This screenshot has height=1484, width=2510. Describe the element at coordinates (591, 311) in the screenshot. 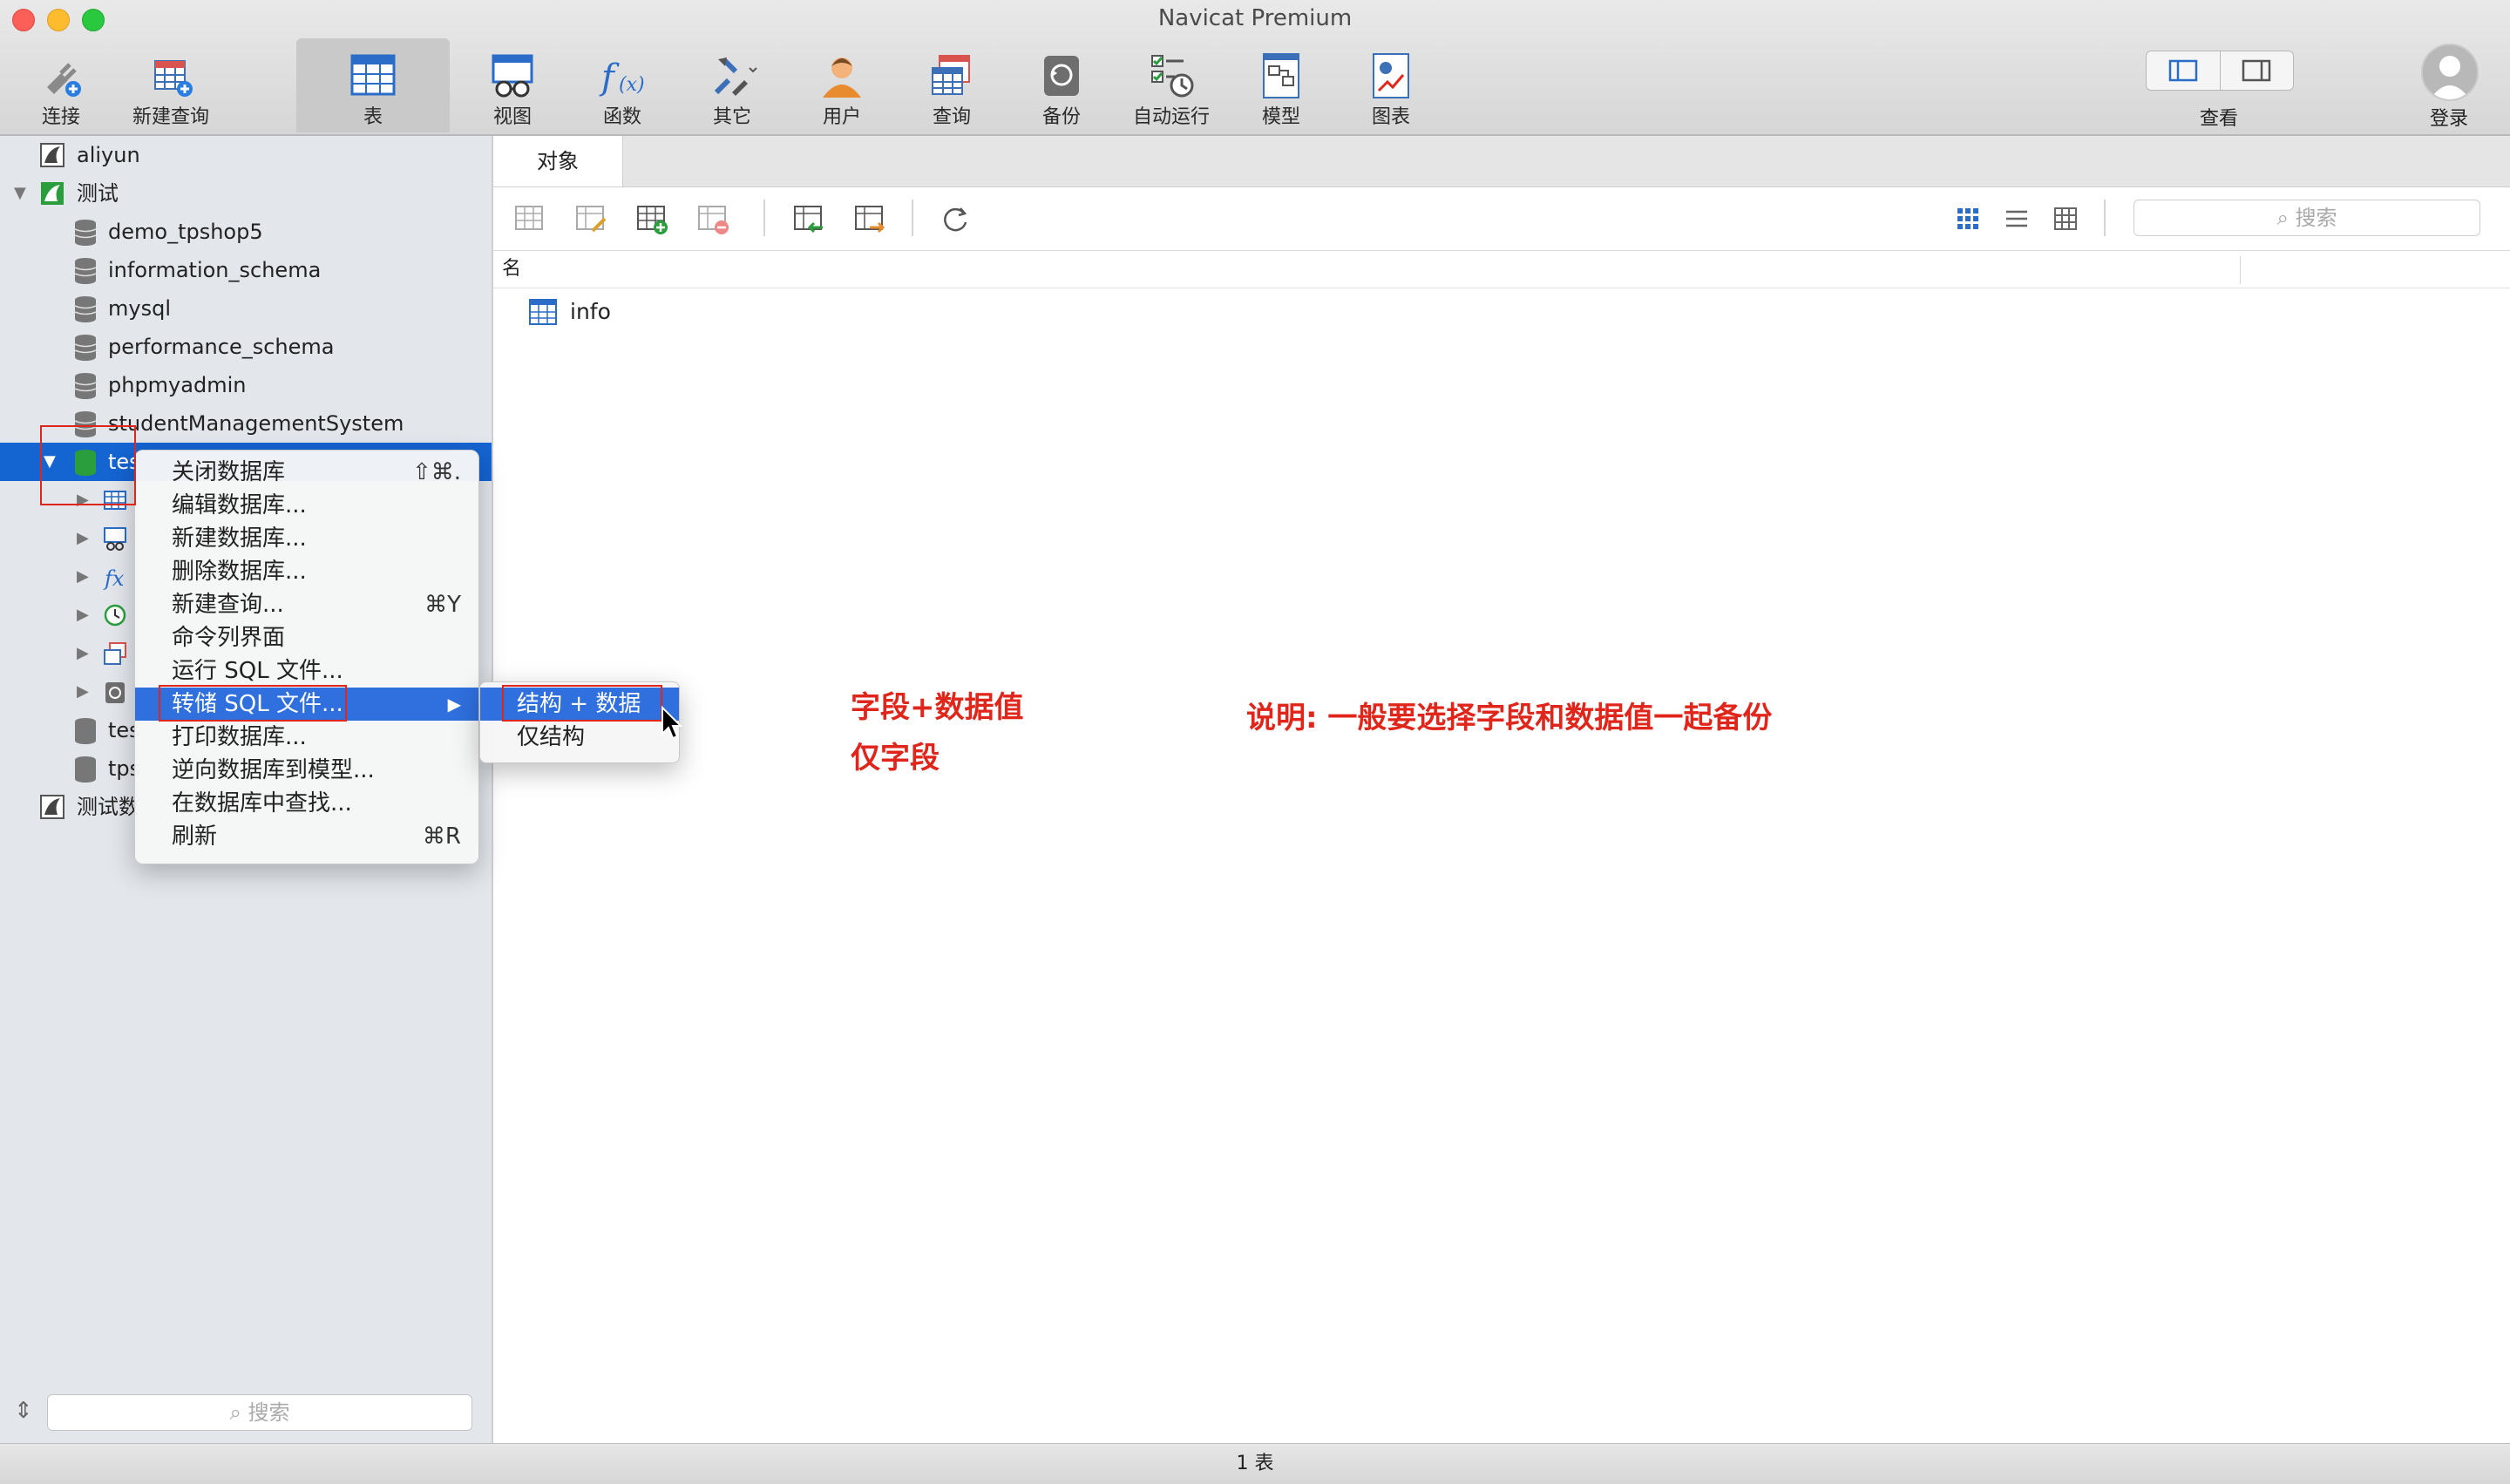

I see `object-name: info` at that location.